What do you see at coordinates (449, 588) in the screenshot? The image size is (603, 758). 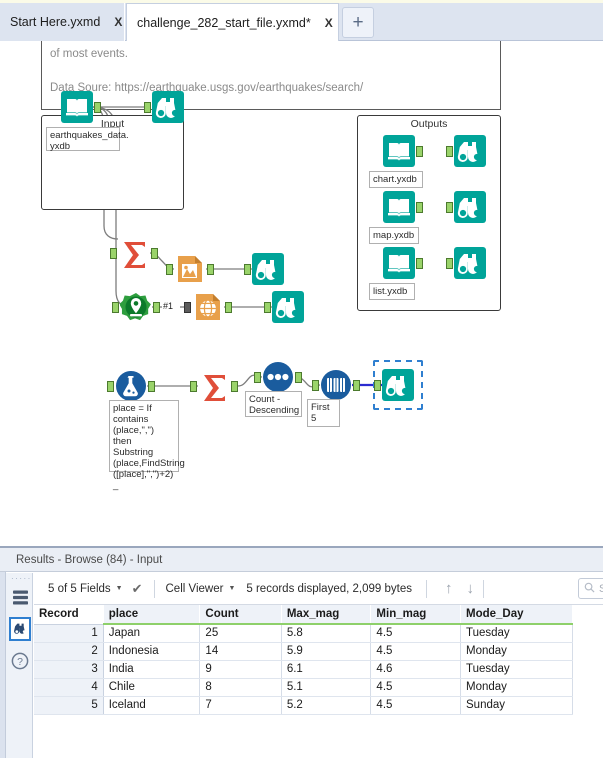 I see `nav-up-icon: ↑` at bounding box center [449, 588].